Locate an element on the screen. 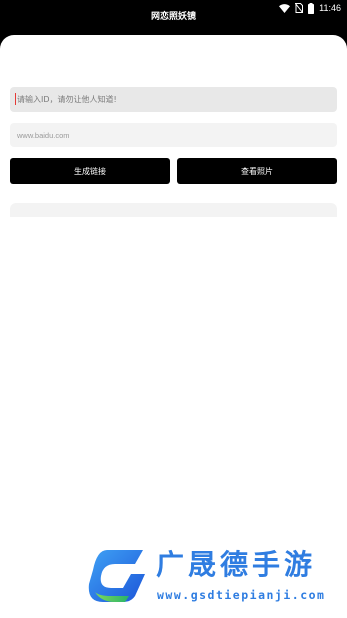  watermark-url: www.gsdtiepianji.com is located at coordinates (241, 595).